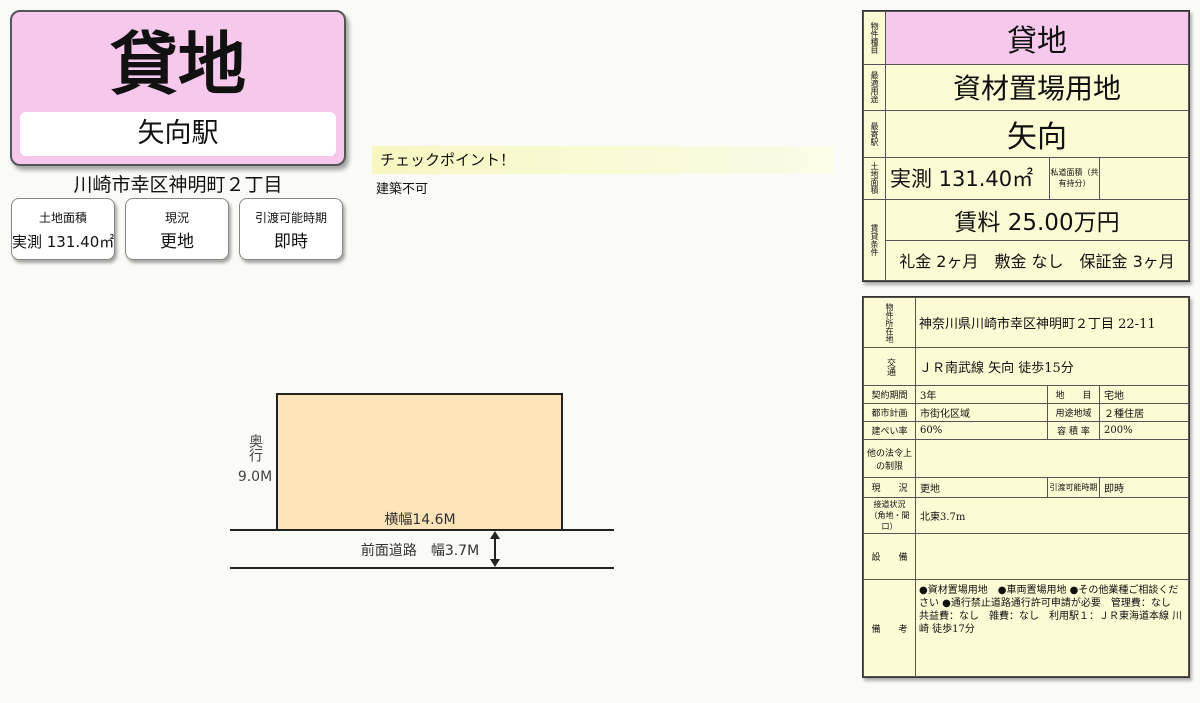  What do you see at coordinates (419, 462) in the screenshot?
I see `land-plot-shape` at bounding box center [419, 462].